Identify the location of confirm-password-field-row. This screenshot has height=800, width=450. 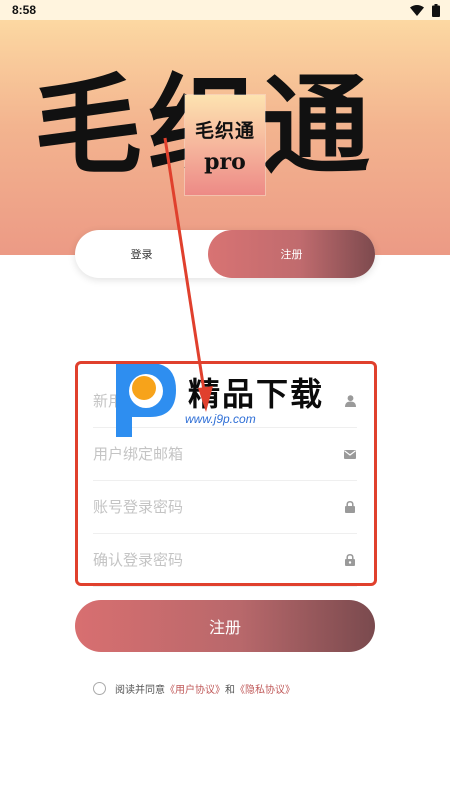
(225, 560).